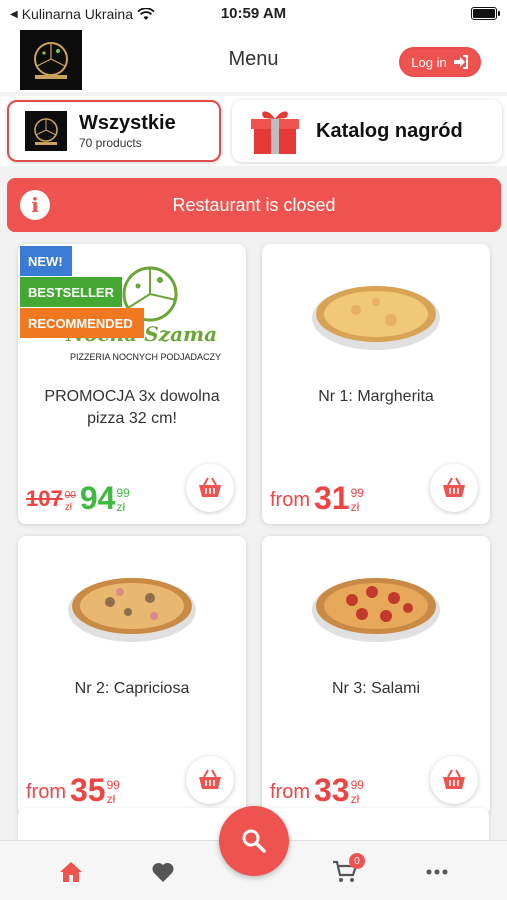  What do you see at coordinates (146, 357) in the screenshot?
I see `brand-tagline: PIZZERIA NOCNYCH PODJADACZY` at bounding box center [146, 357].